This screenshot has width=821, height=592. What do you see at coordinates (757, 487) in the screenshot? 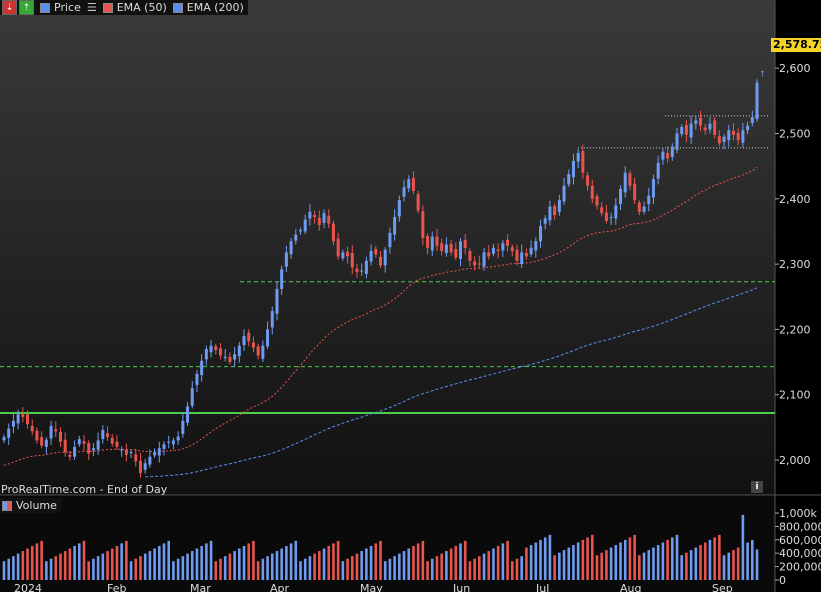
I see `info-icon: i` at bounding box center [757, 487].